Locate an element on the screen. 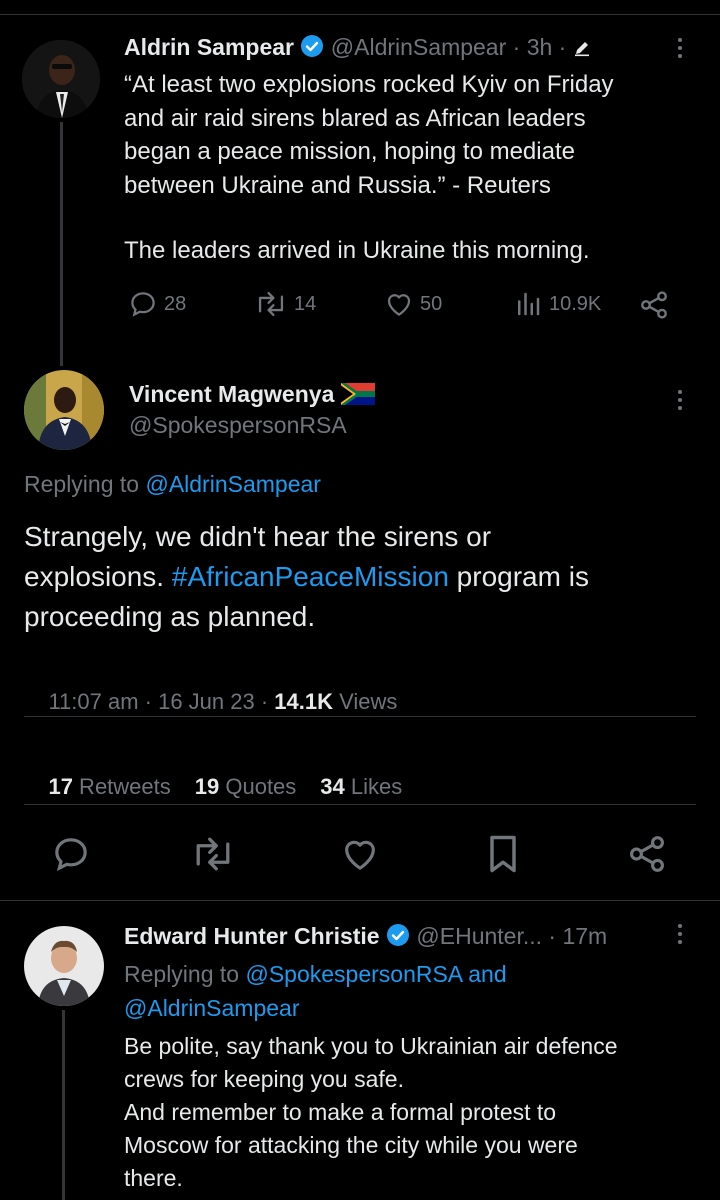 This screenshot has width=720, height=1200. avatar-edward is located at coordinates (64, 966).